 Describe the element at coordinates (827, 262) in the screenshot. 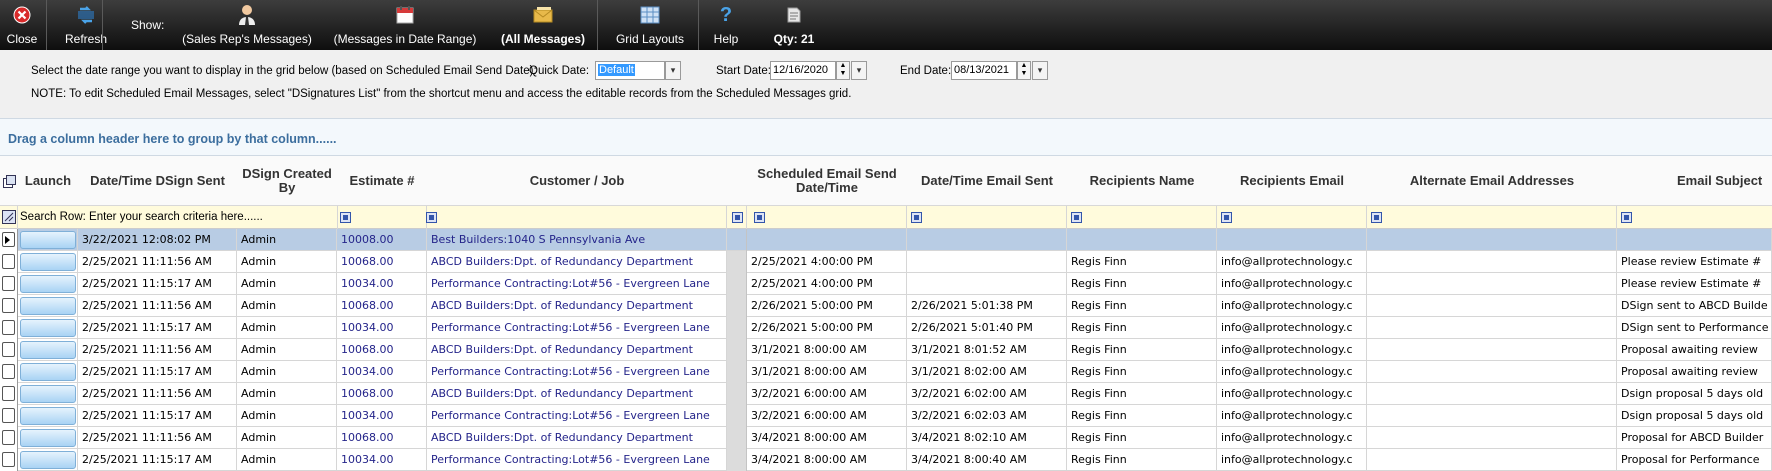

I see `table-cell-sched: 2/25/2021 4:00:00 PM` at that location.